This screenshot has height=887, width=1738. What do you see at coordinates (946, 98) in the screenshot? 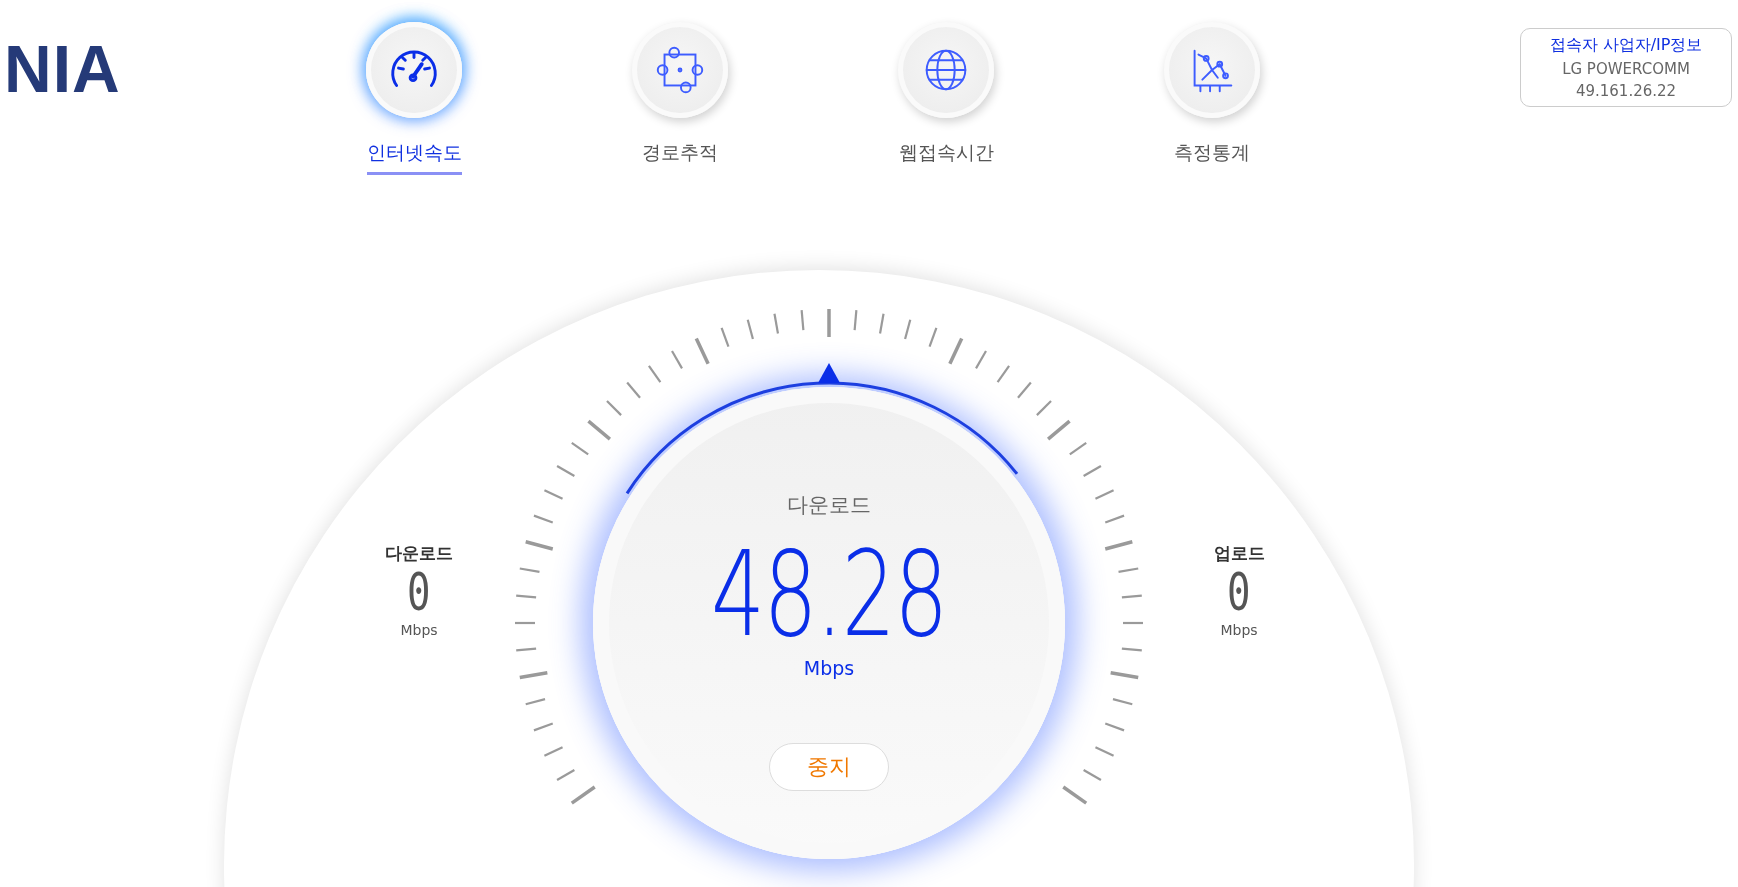
I see `nav-tab: 웹접속시간` at bounding box center [946, 98].